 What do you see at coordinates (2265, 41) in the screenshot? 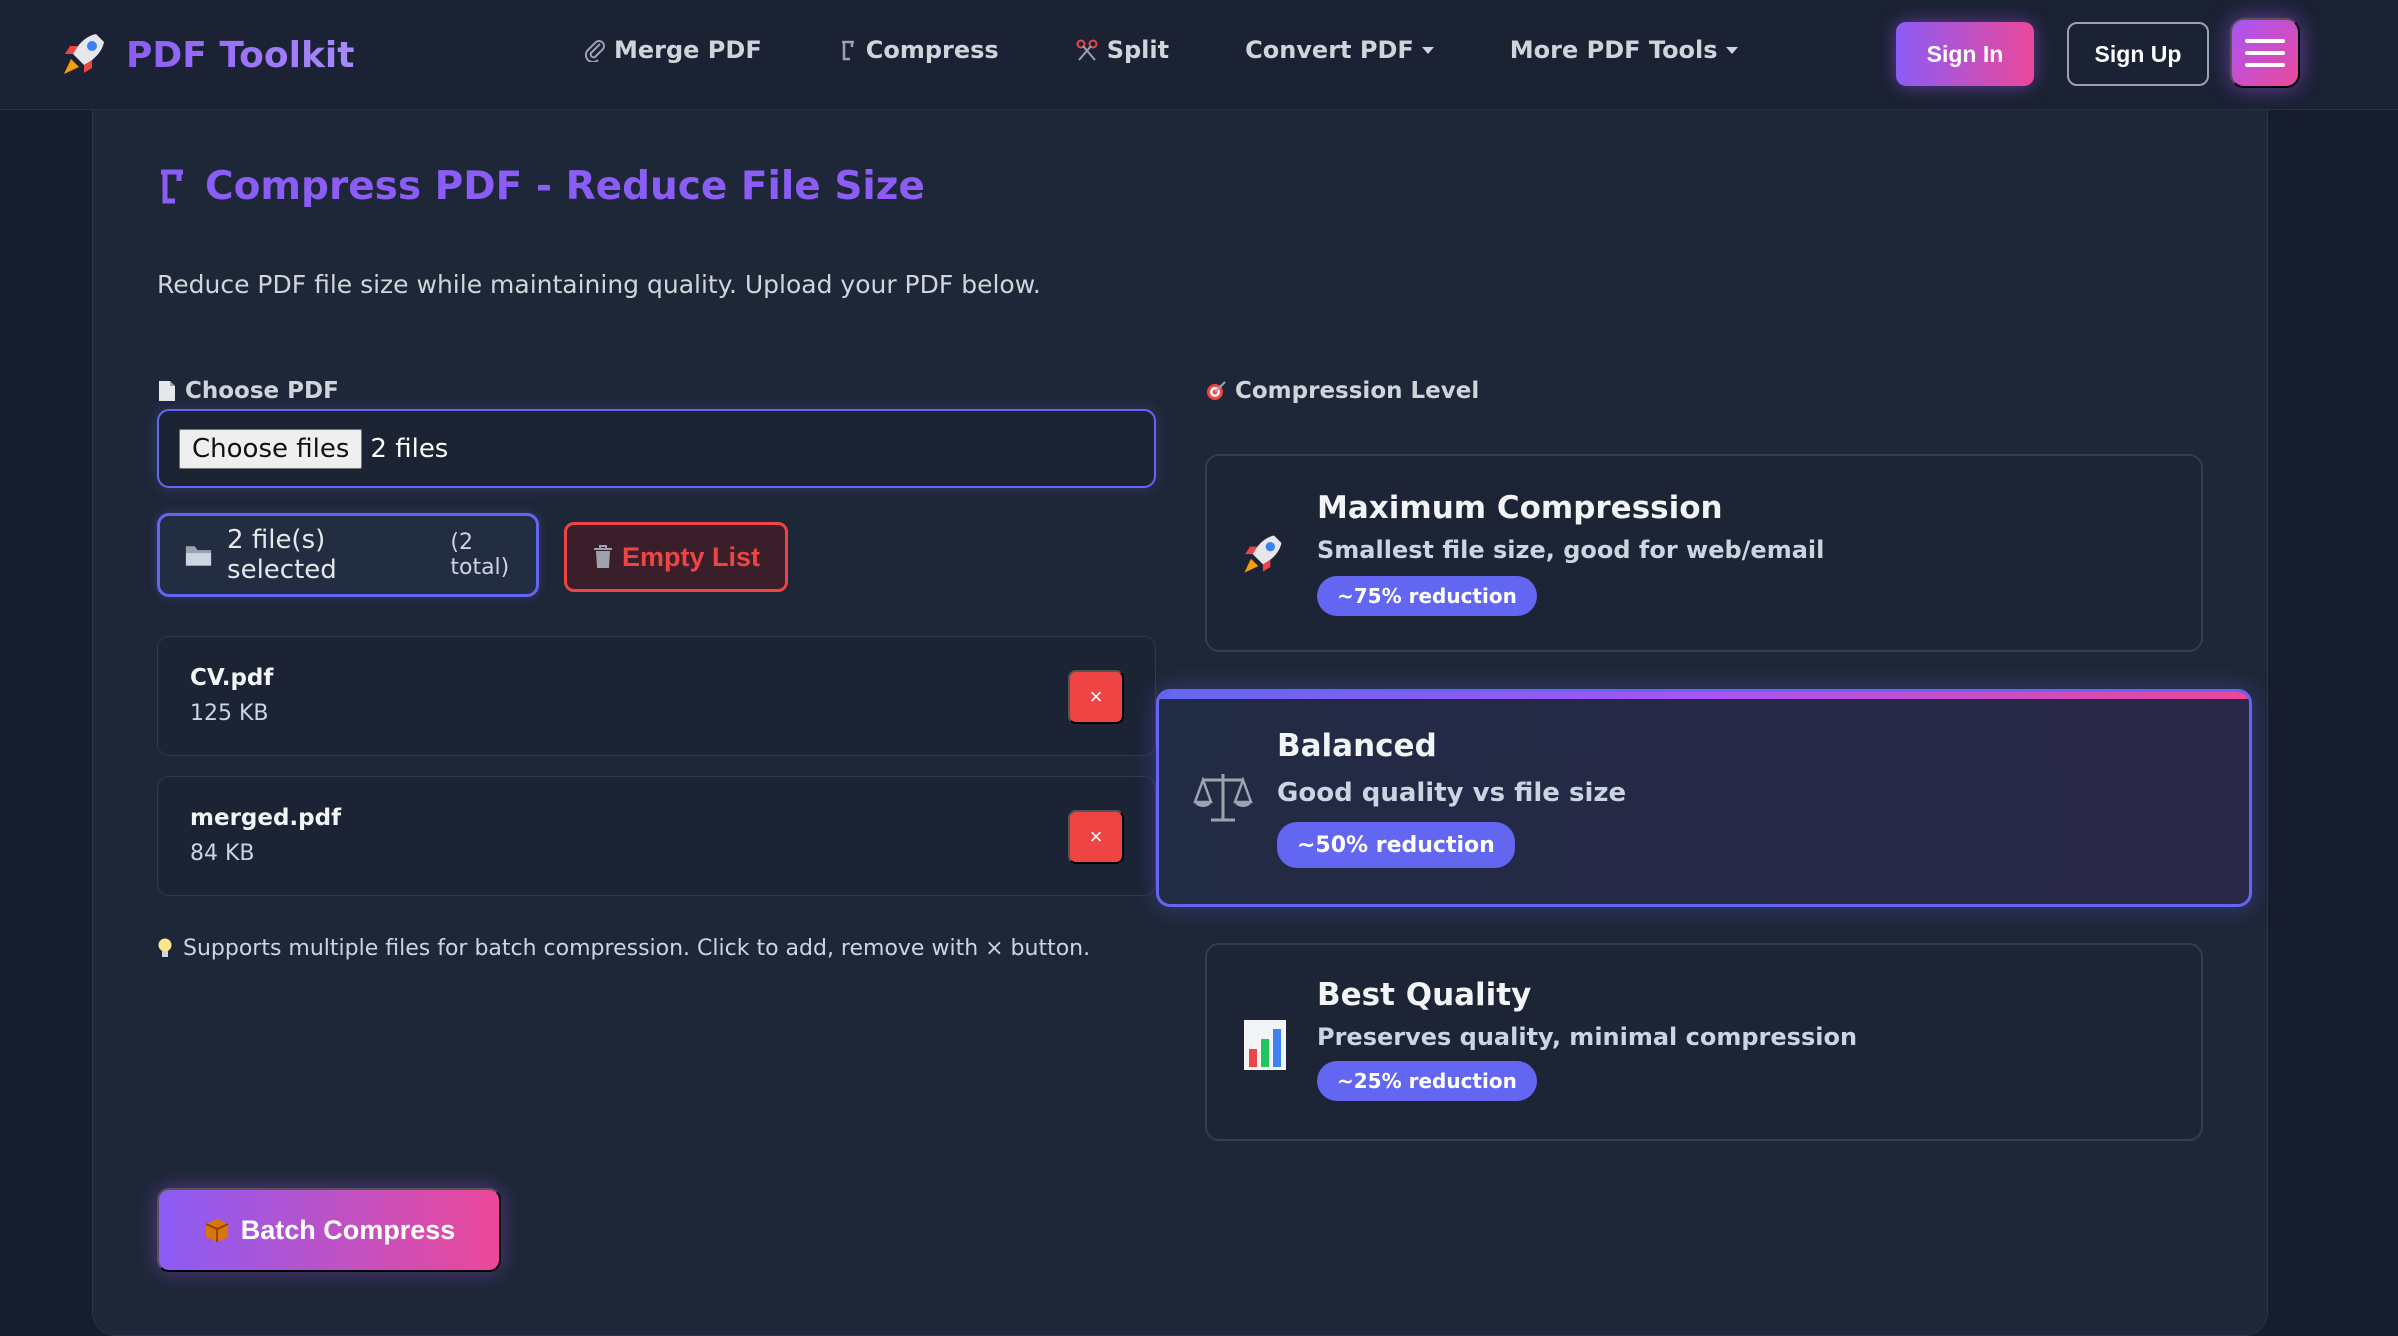
I see `hamburger-icon` at bounding box center [2265, 41].